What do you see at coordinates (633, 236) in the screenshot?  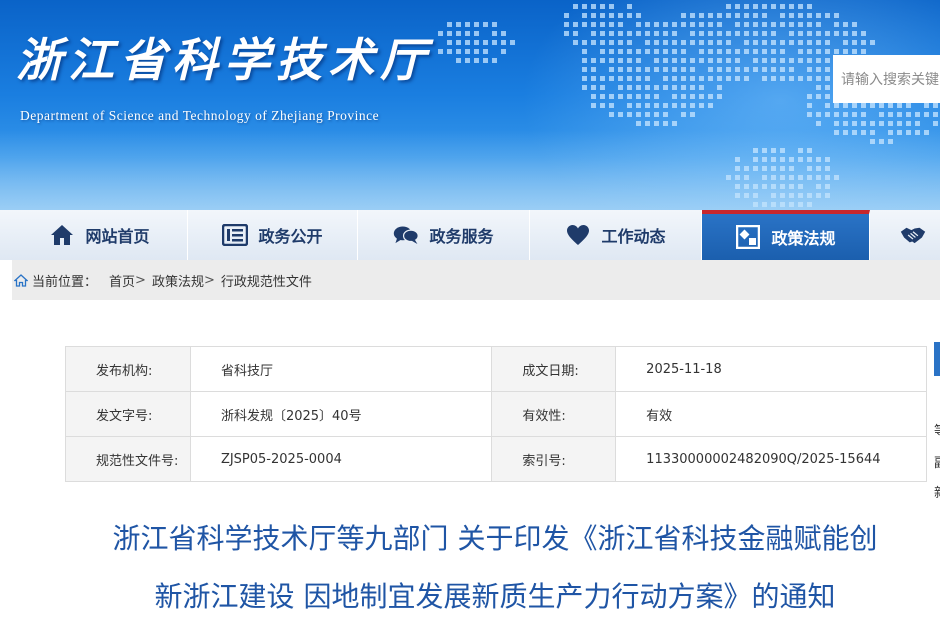 I see `nav-label-work-news: 工作动态` at bounding box center [633, 236].